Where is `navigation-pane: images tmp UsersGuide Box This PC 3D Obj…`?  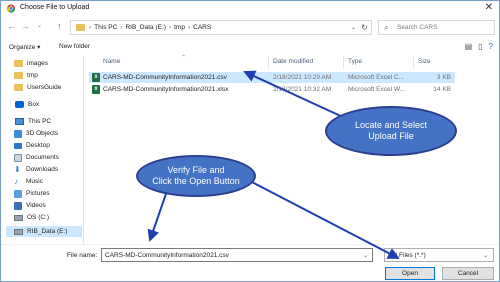
navigation-pane: images tmp UsersGuide Box This PC 3D Obj… is located at coordinates (43, 150).